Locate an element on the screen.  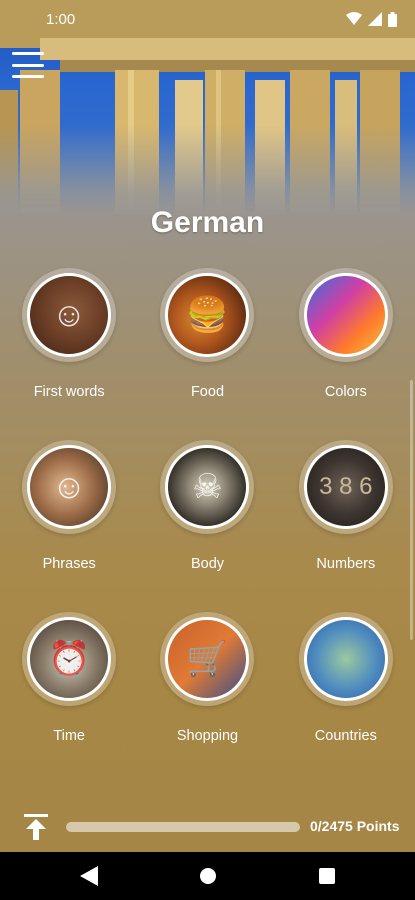
shopping-cart-photo-icon: 🛒 is located at coordinates (207, 659).